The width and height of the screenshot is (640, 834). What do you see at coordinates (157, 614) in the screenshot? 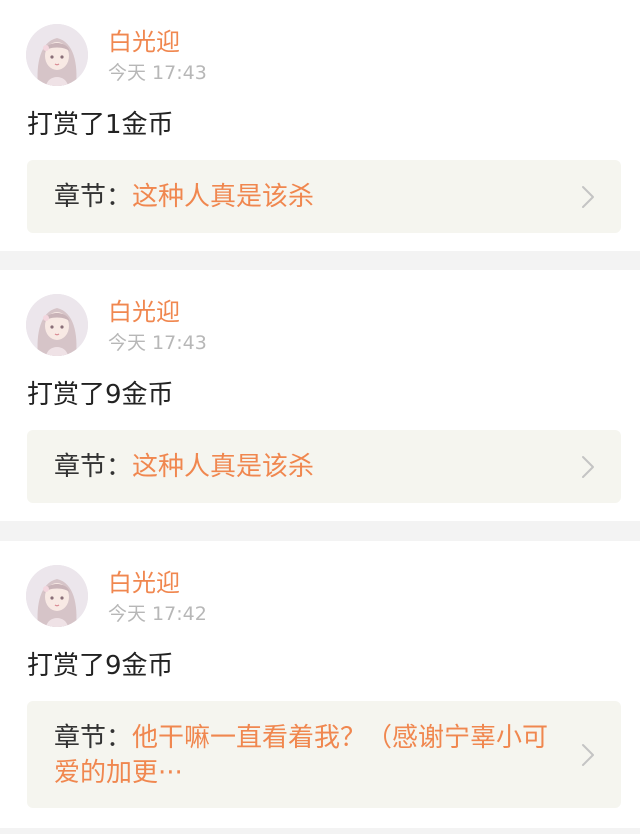
I see `timestamp: 今天 17:42` at bounding box center [157, 614].